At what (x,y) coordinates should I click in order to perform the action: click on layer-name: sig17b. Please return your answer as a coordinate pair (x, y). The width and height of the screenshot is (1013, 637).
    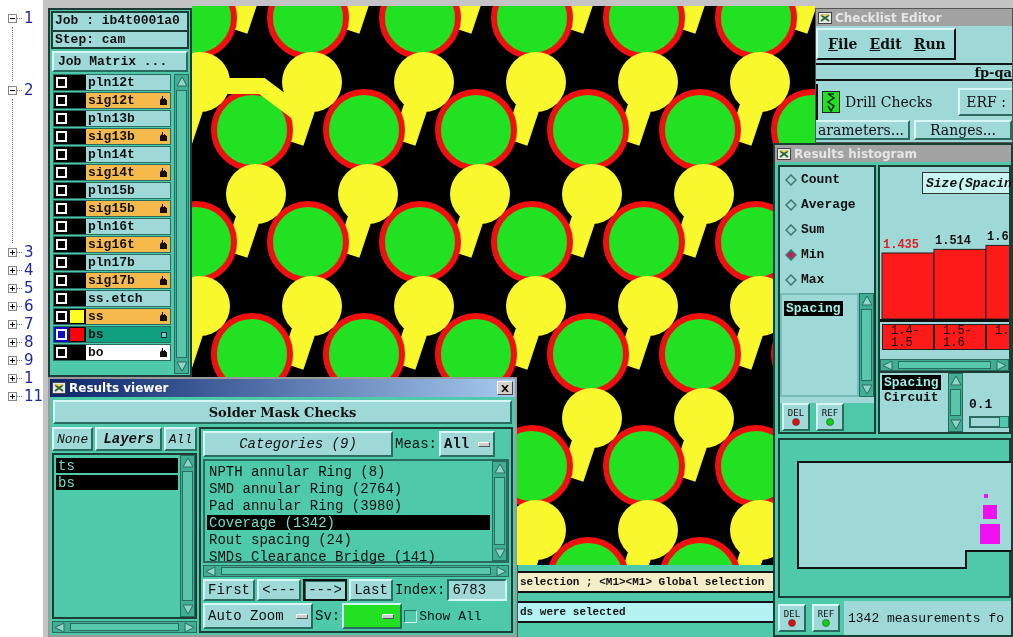
    Looking at the image, I should click on (128, 280).